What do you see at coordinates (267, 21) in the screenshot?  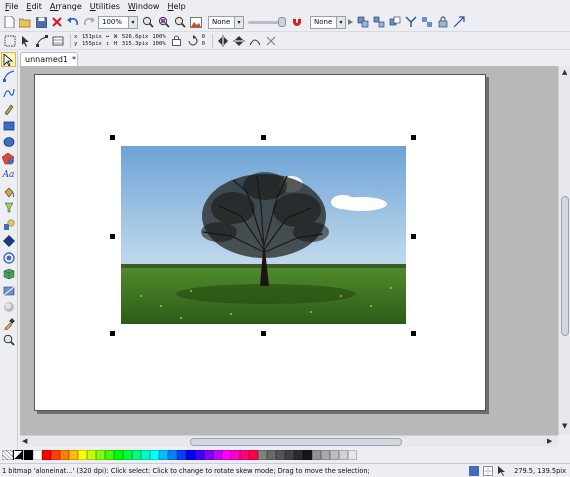 I see `transparency-slider` at bounding box center [267, 21].